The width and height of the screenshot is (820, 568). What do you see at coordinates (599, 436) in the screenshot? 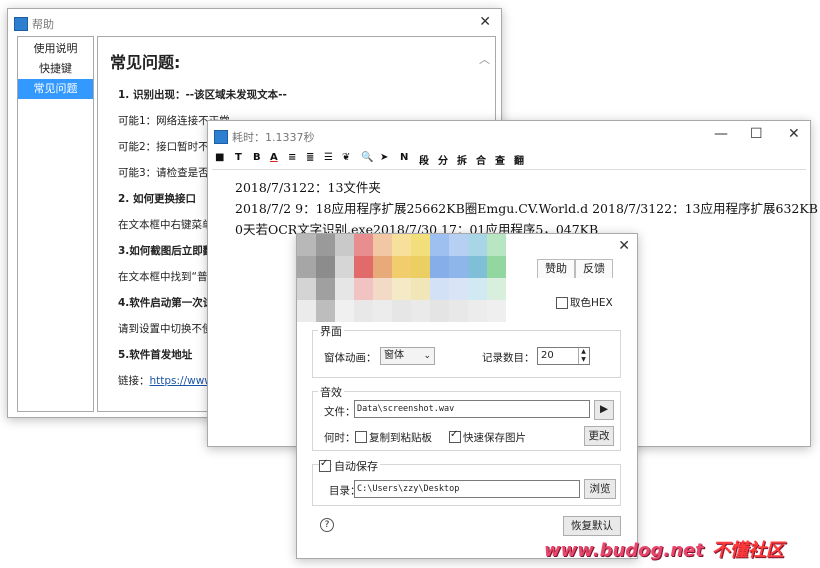
I see `change-button: 更改` at bounding box center [599, 436].